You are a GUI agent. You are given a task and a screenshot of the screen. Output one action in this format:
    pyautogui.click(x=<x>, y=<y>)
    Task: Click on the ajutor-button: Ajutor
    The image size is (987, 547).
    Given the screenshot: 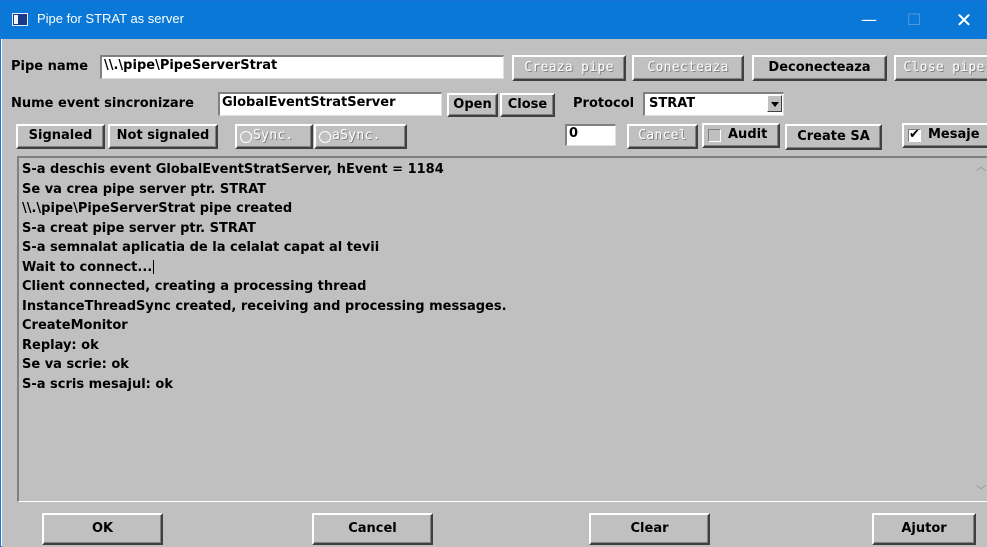 What is the action you would take?
    pyautogui.click(x=924, y=529)
    